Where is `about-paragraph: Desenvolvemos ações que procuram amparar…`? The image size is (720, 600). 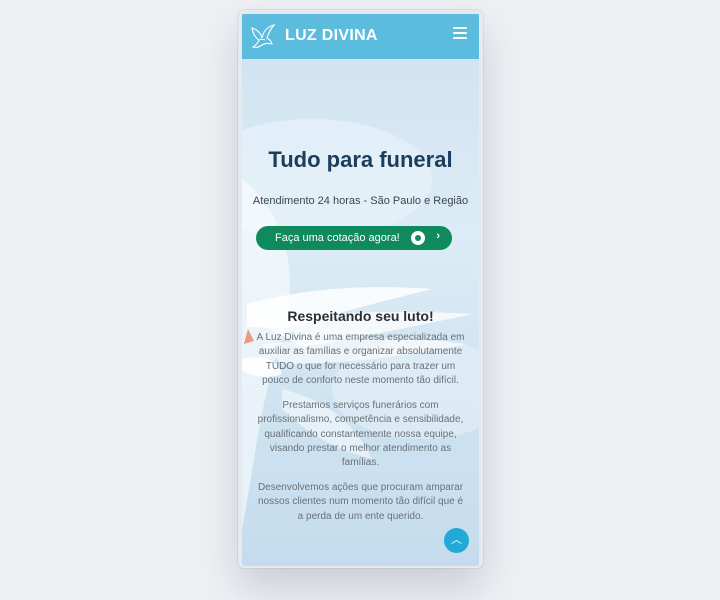
about-paragraph: Desenvolvemos ações que procuram amparar… is located at coordinates (360, 502).